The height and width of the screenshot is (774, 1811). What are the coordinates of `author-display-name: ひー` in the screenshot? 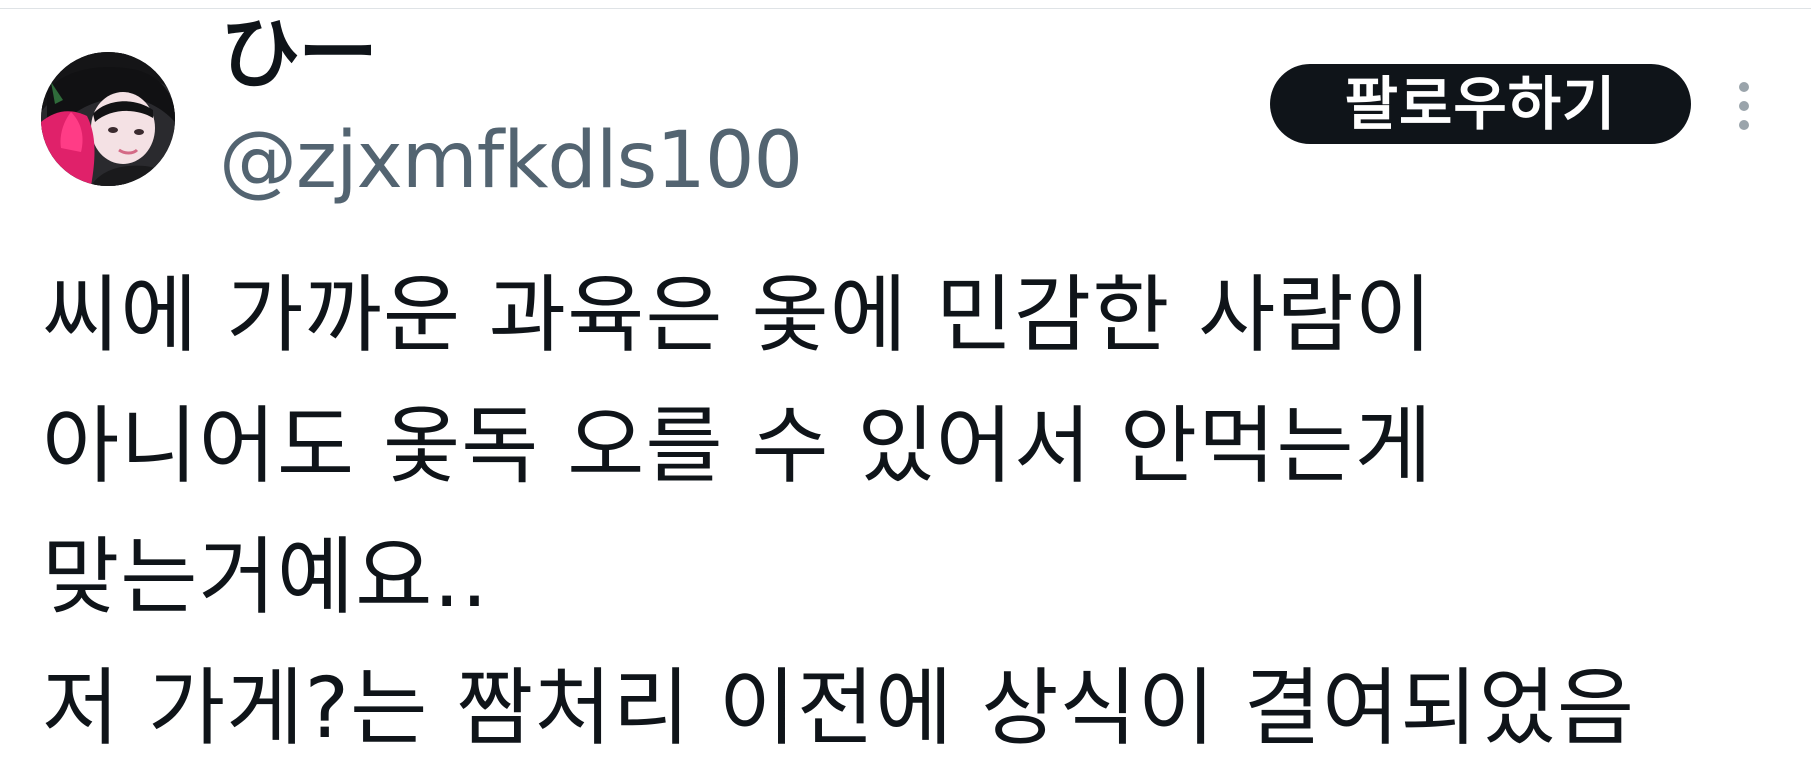 It's located at (299, 54).